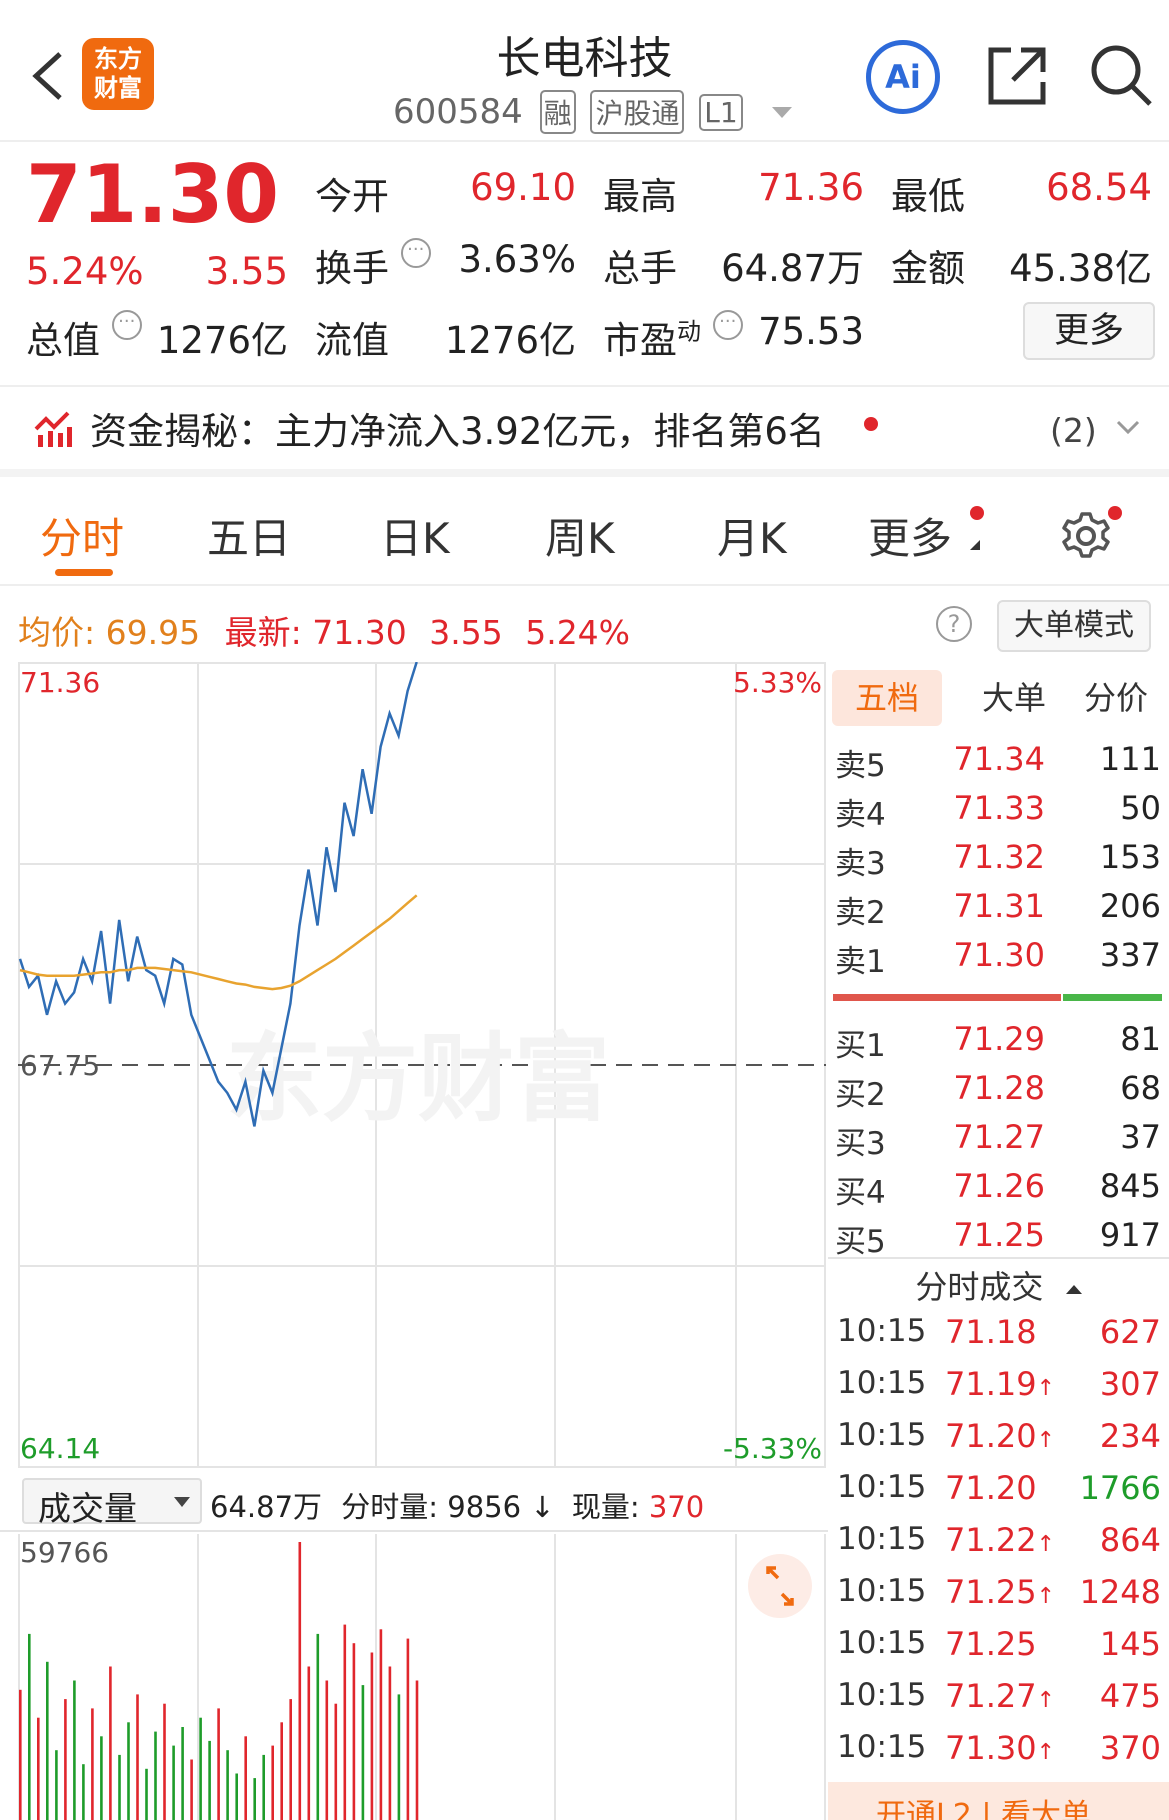 This screenshot has width=1169, height=1820. I want to click on latest-change-pct: 5.24%, so click(578, 632).